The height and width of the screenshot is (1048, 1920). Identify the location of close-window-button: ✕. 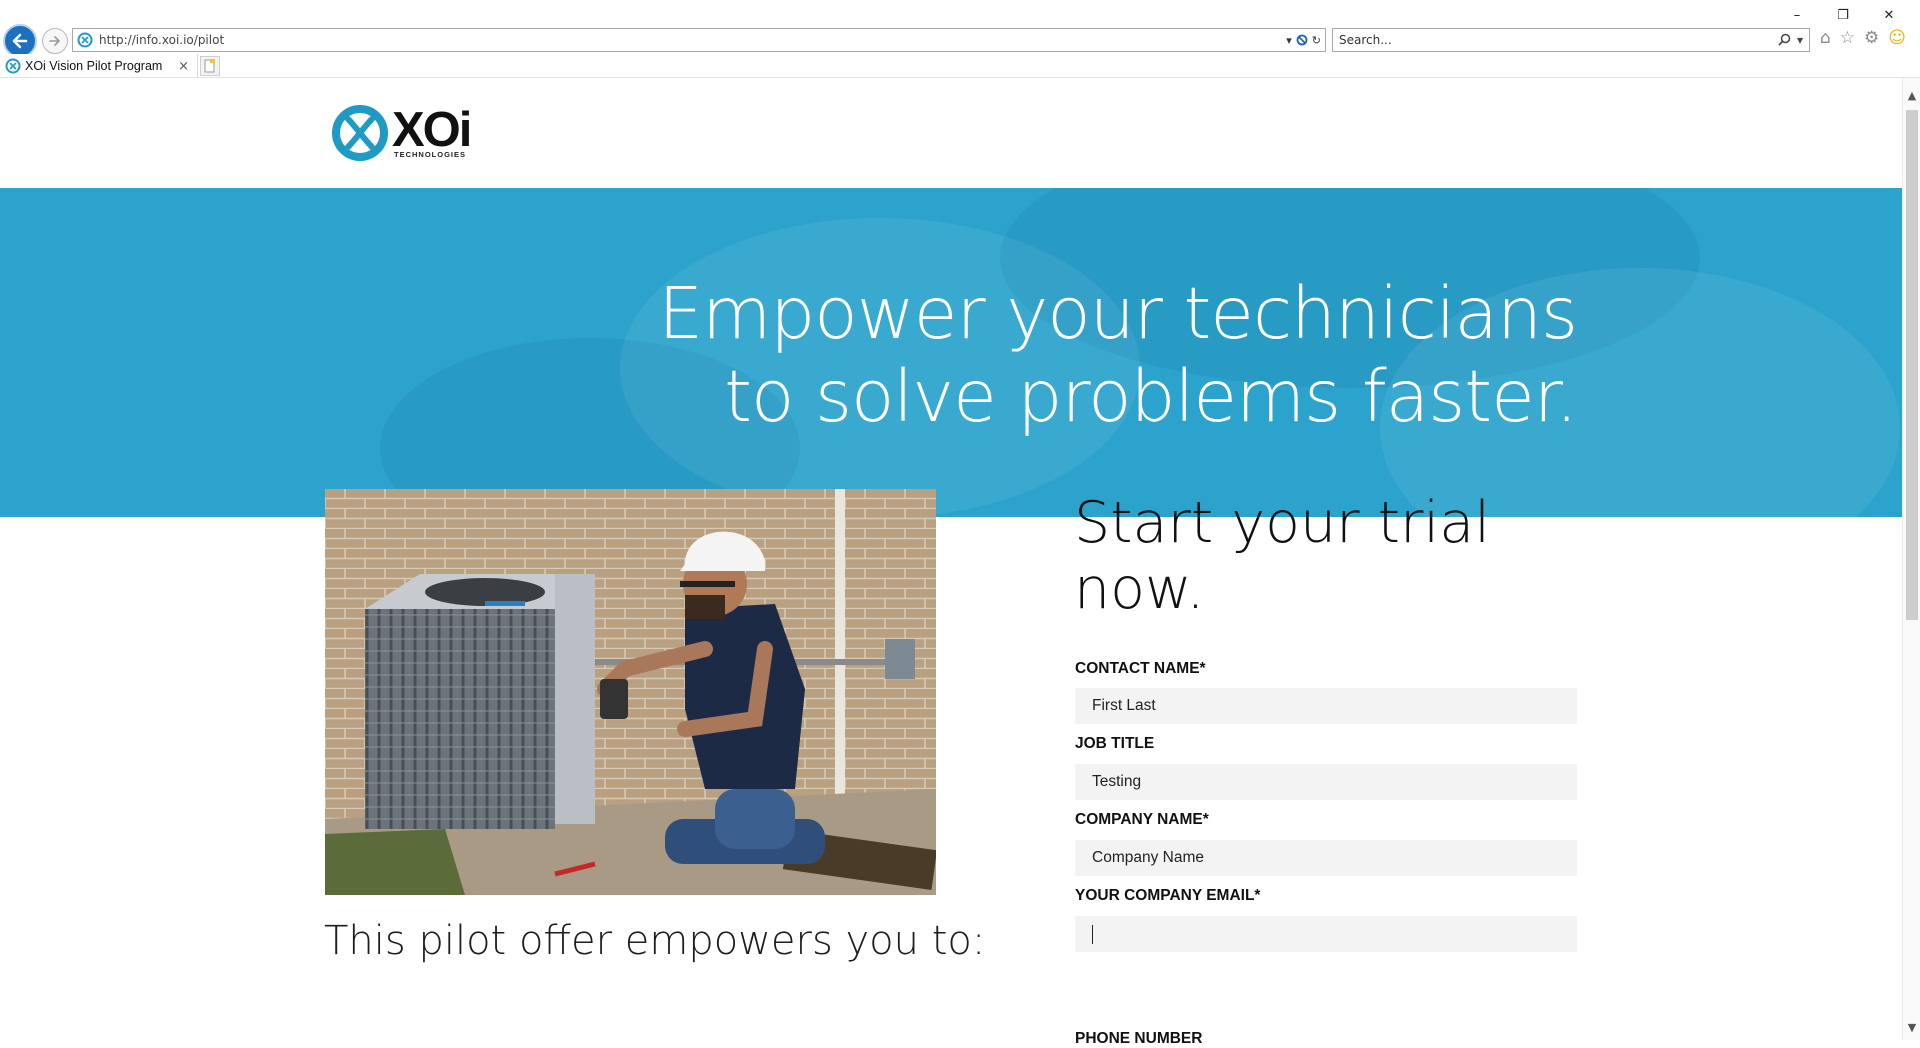
(1889, 15).